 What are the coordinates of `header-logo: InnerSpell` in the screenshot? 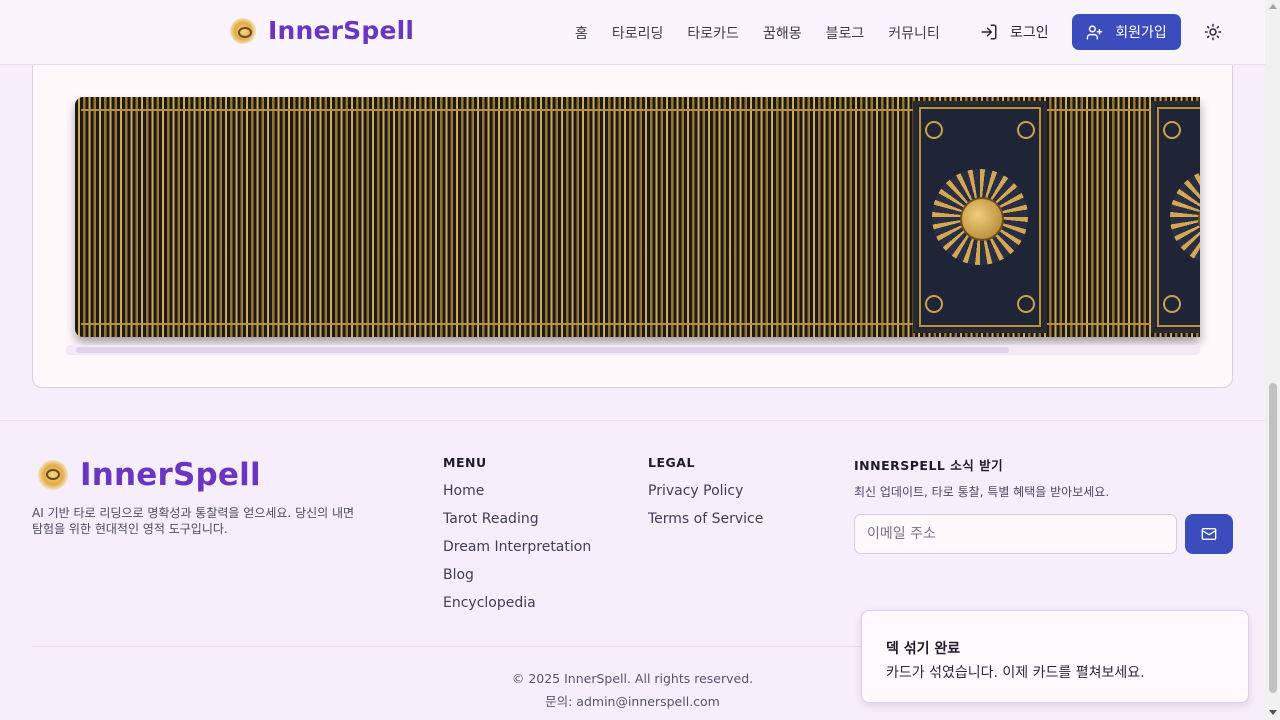 It's located at (322, 30).